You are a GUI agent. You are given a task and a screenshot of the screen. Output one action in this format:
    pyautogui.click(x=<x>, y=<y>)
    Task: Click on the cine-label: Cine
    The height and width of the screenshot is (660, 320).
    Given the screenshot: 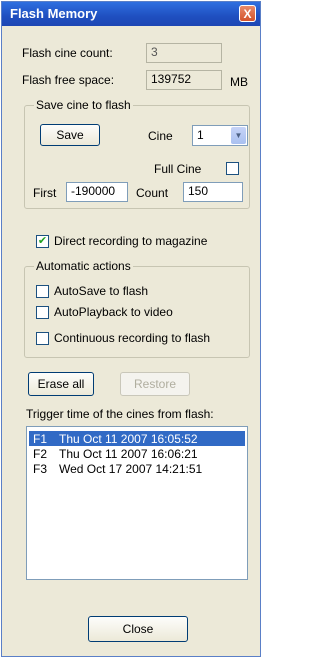 What is the action you would take?
    pyautogui.click(x=160, y=136)
    